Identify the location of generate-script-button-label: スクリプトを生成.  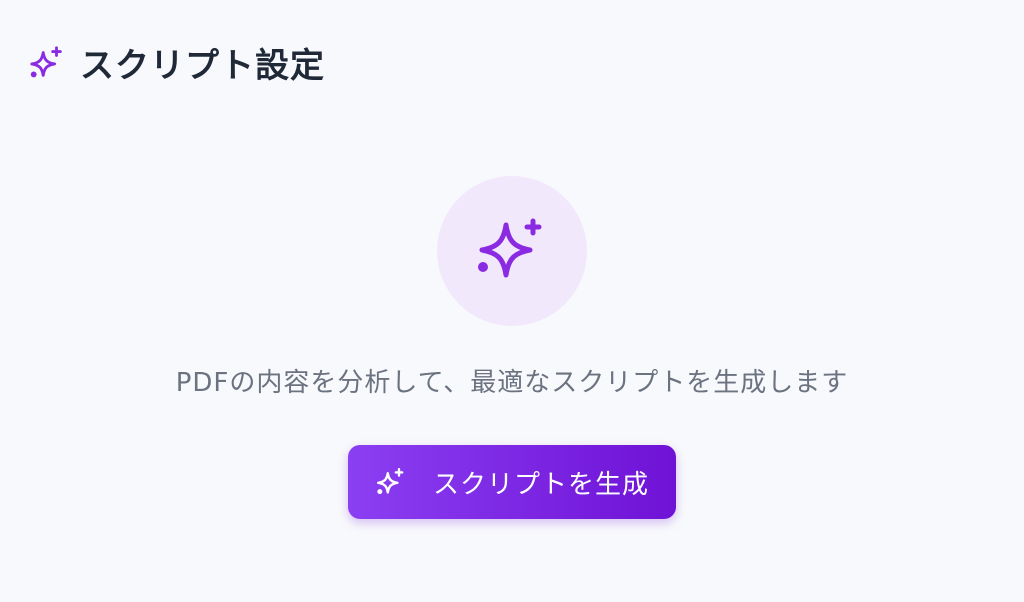
(540, 484).